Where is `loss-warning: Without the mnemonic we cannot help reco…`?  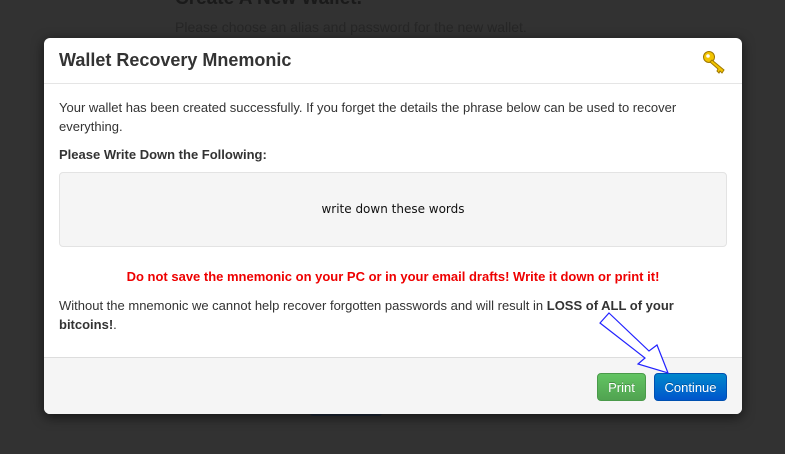
loss-warning: Without the mnemonic we cannot help reco… is located at coordinates (393, 315).